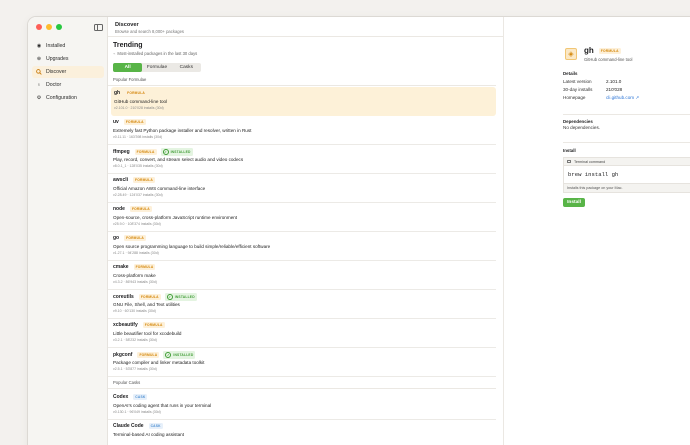 The width and height of the screenshot is (690, 445). Describe the element at coordinates (589, 50) in the screenshot. I see `detail-name: gh` at that location.